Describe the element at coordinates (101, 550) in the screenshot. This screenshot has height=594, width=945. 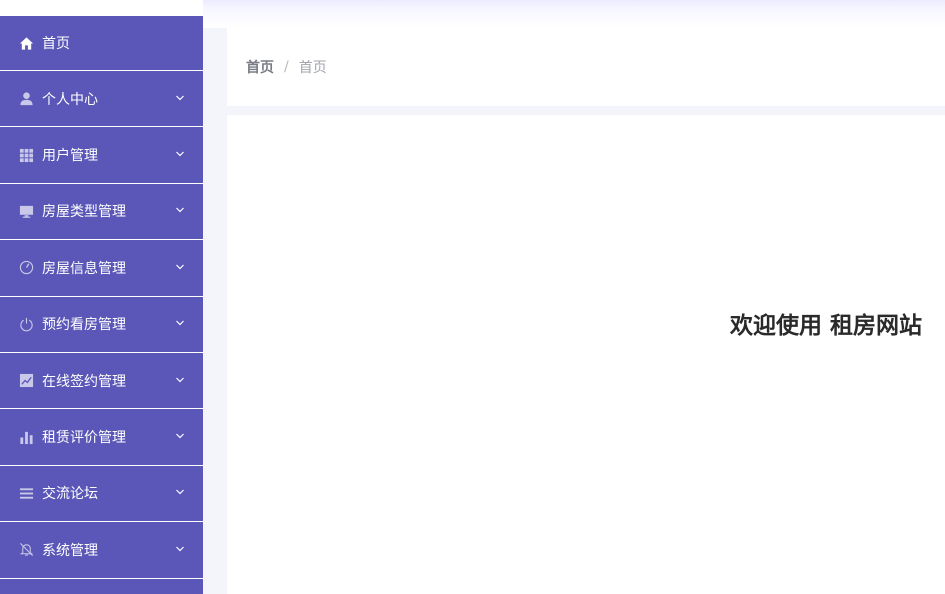
I see `sidebar-item-system-management: 系统管理` at that location.